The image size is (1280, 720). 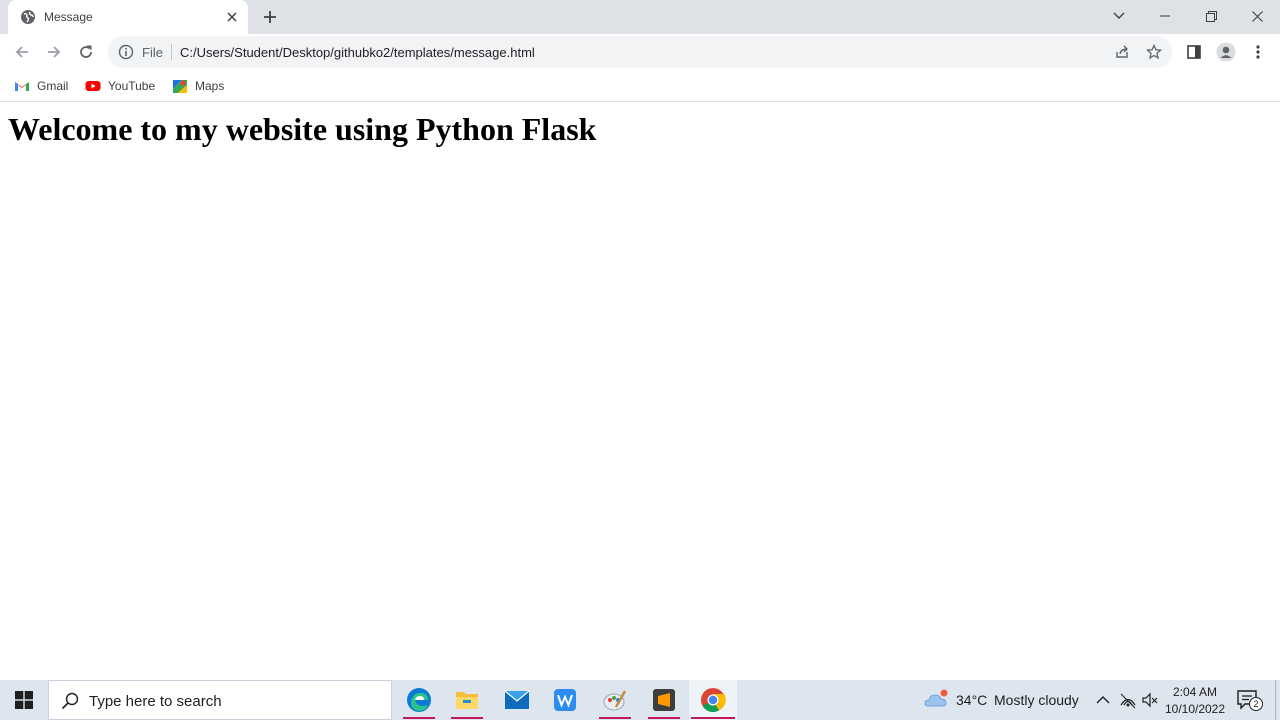 I want to click on file-explorer-icon, so click(x=467, y=700).